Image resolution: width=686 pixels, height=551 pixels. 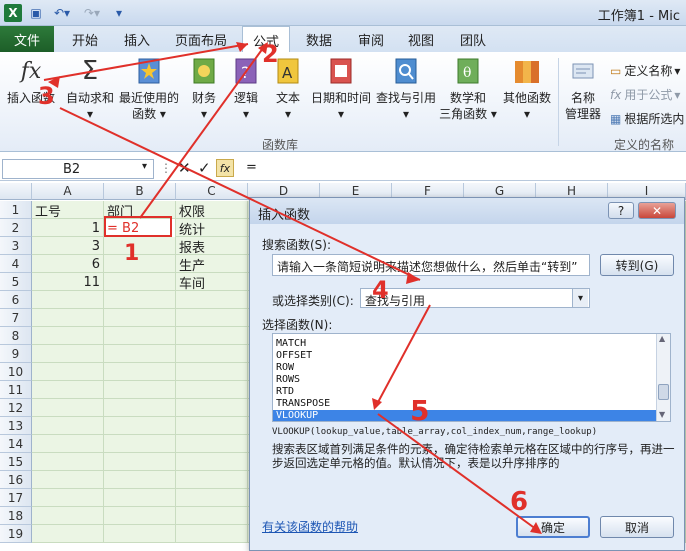 What do you see at coordinates (78, 169) in the screenshot?
I see `name-box: B2` at bounding box center [78, 169].